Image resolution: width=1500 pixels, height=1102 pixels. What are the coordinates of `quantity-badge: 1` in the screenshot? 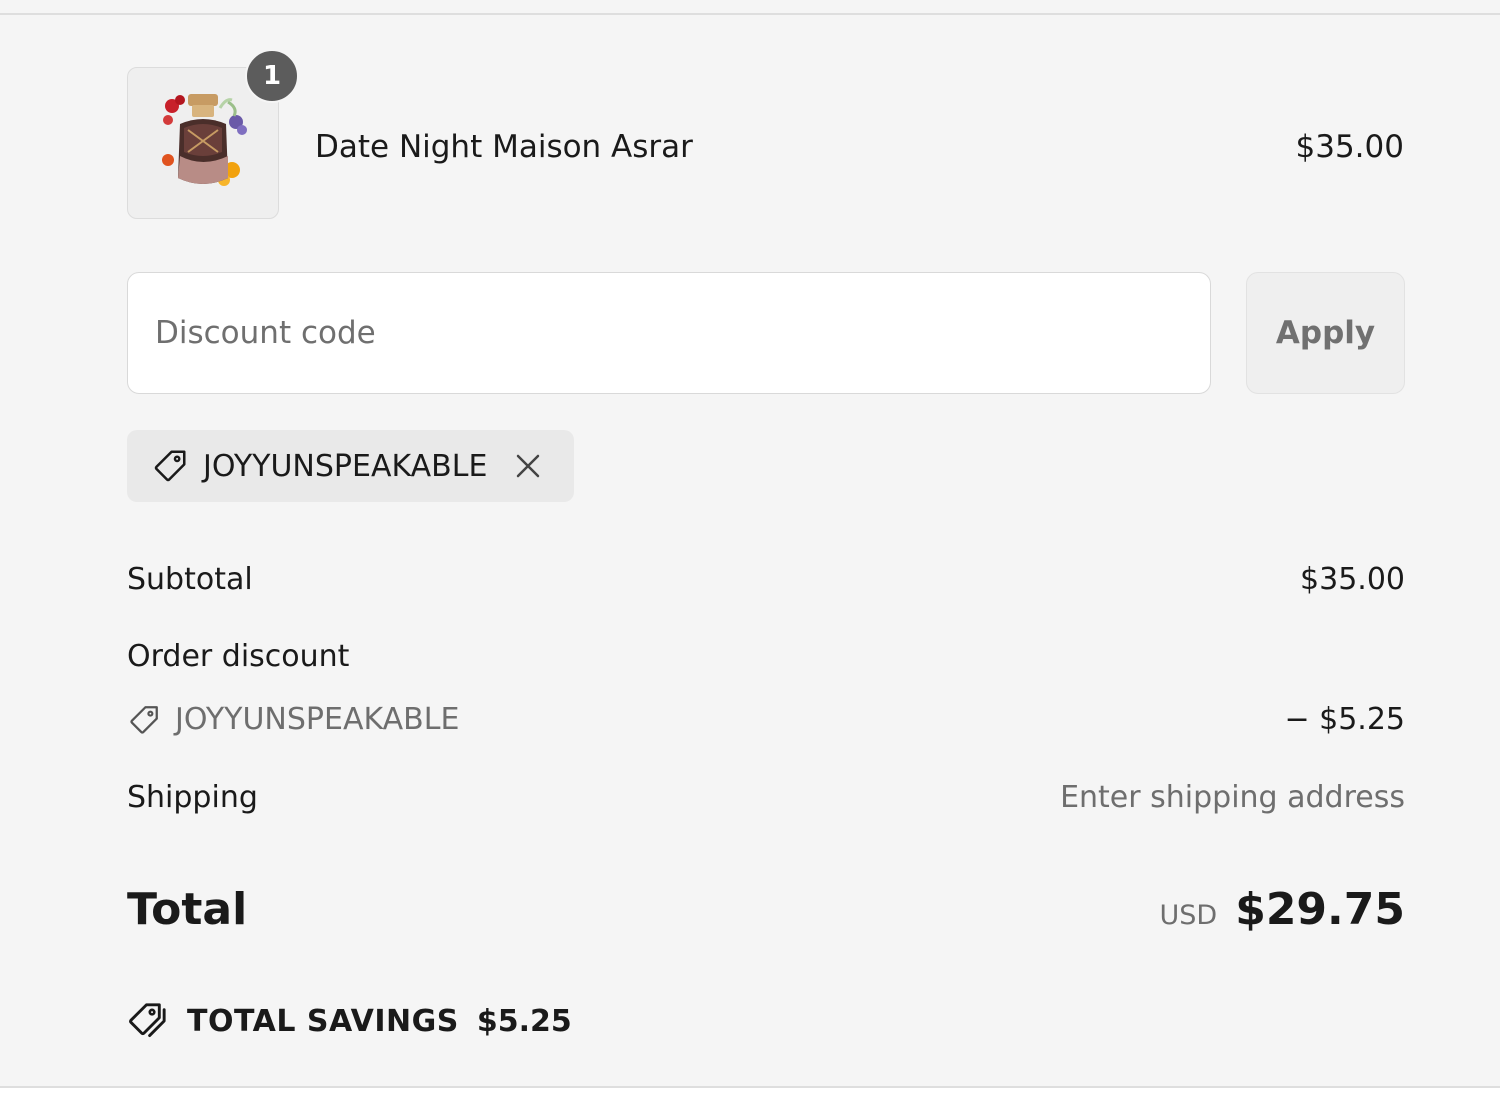 It's located at (272, 76).